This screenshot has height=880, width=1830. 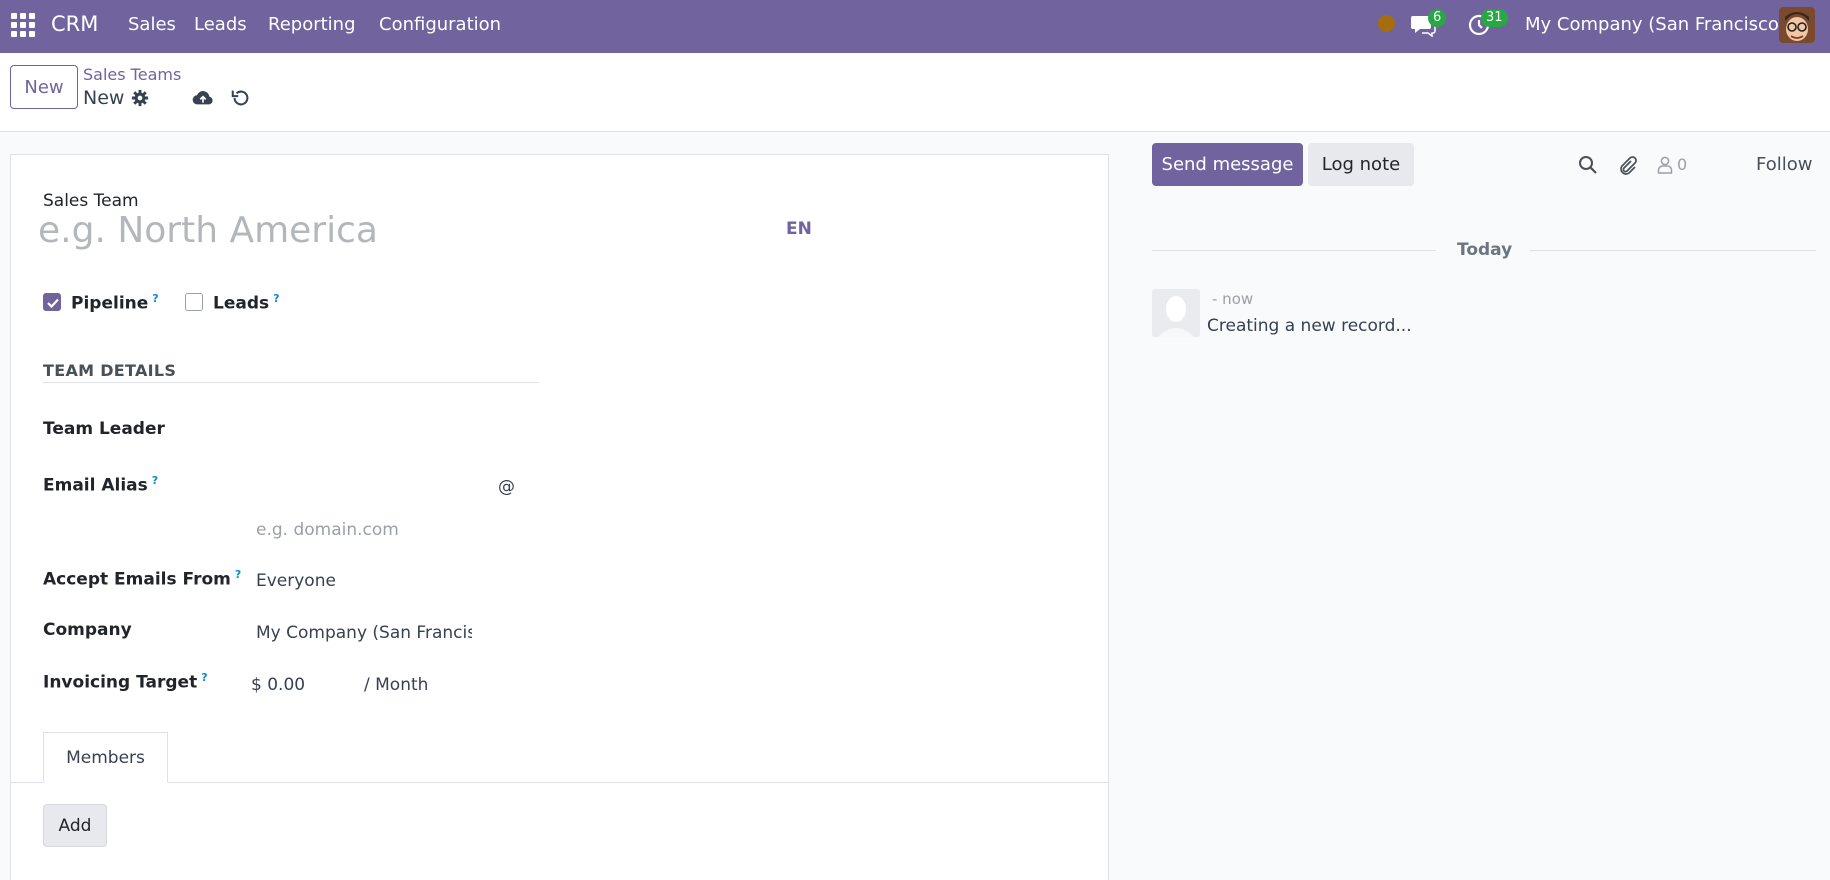 What do you see at coordinates (105, 757) in the screenshot?
I see `tab-members: Members` at bounding box center [105, 757].